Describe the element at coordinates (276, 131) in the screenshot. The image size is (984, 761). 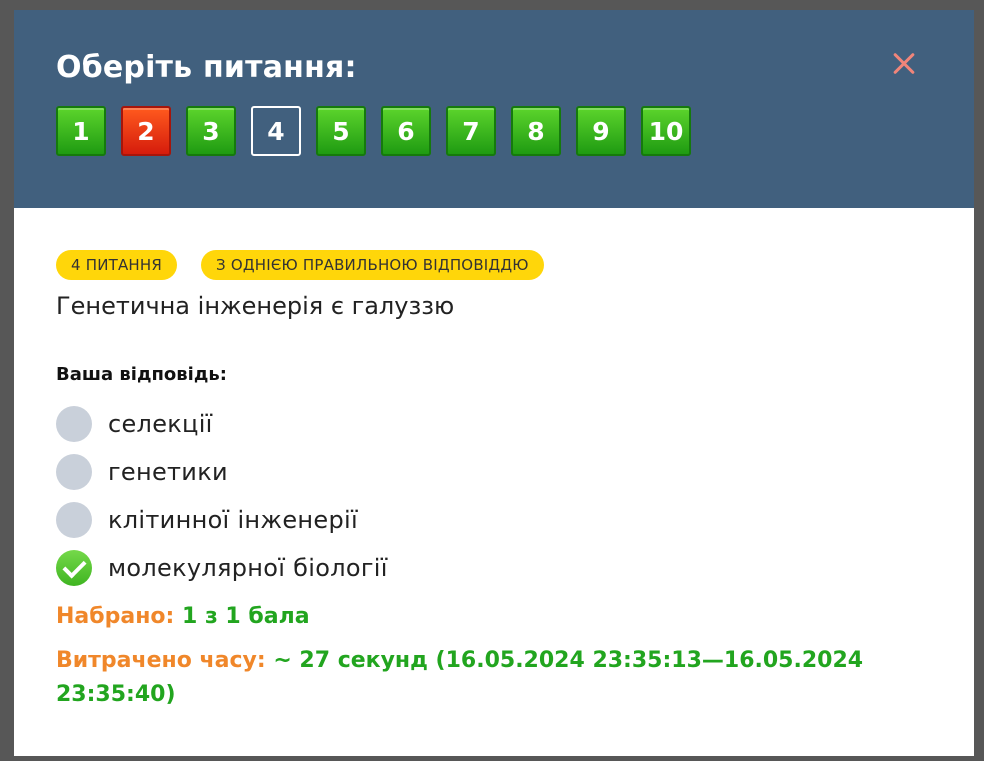
I see `question-button-4: 4` at that location.